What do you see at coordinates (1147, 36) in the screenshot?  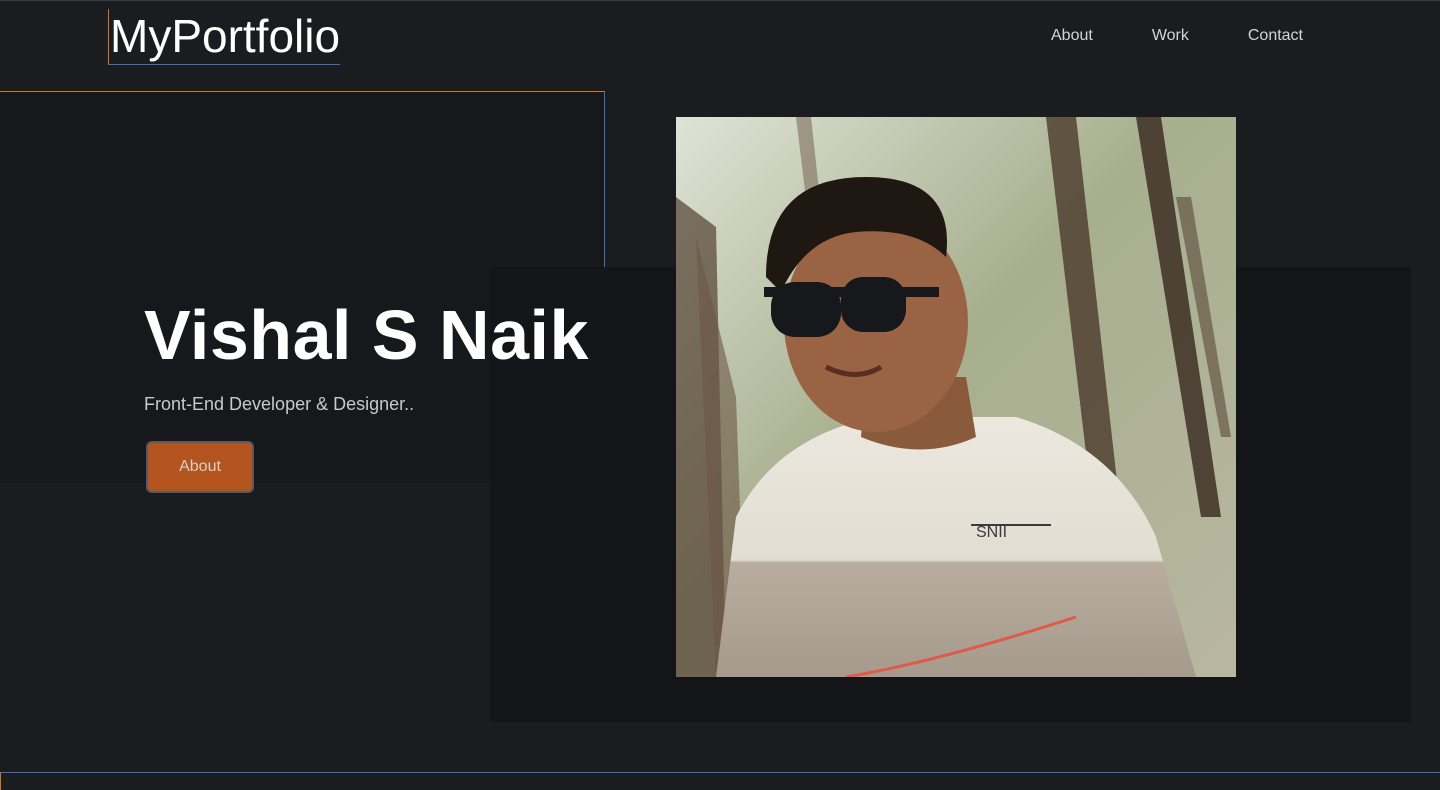 I see `main-nav: About Work Contact` at bounding box center [1147, 36].